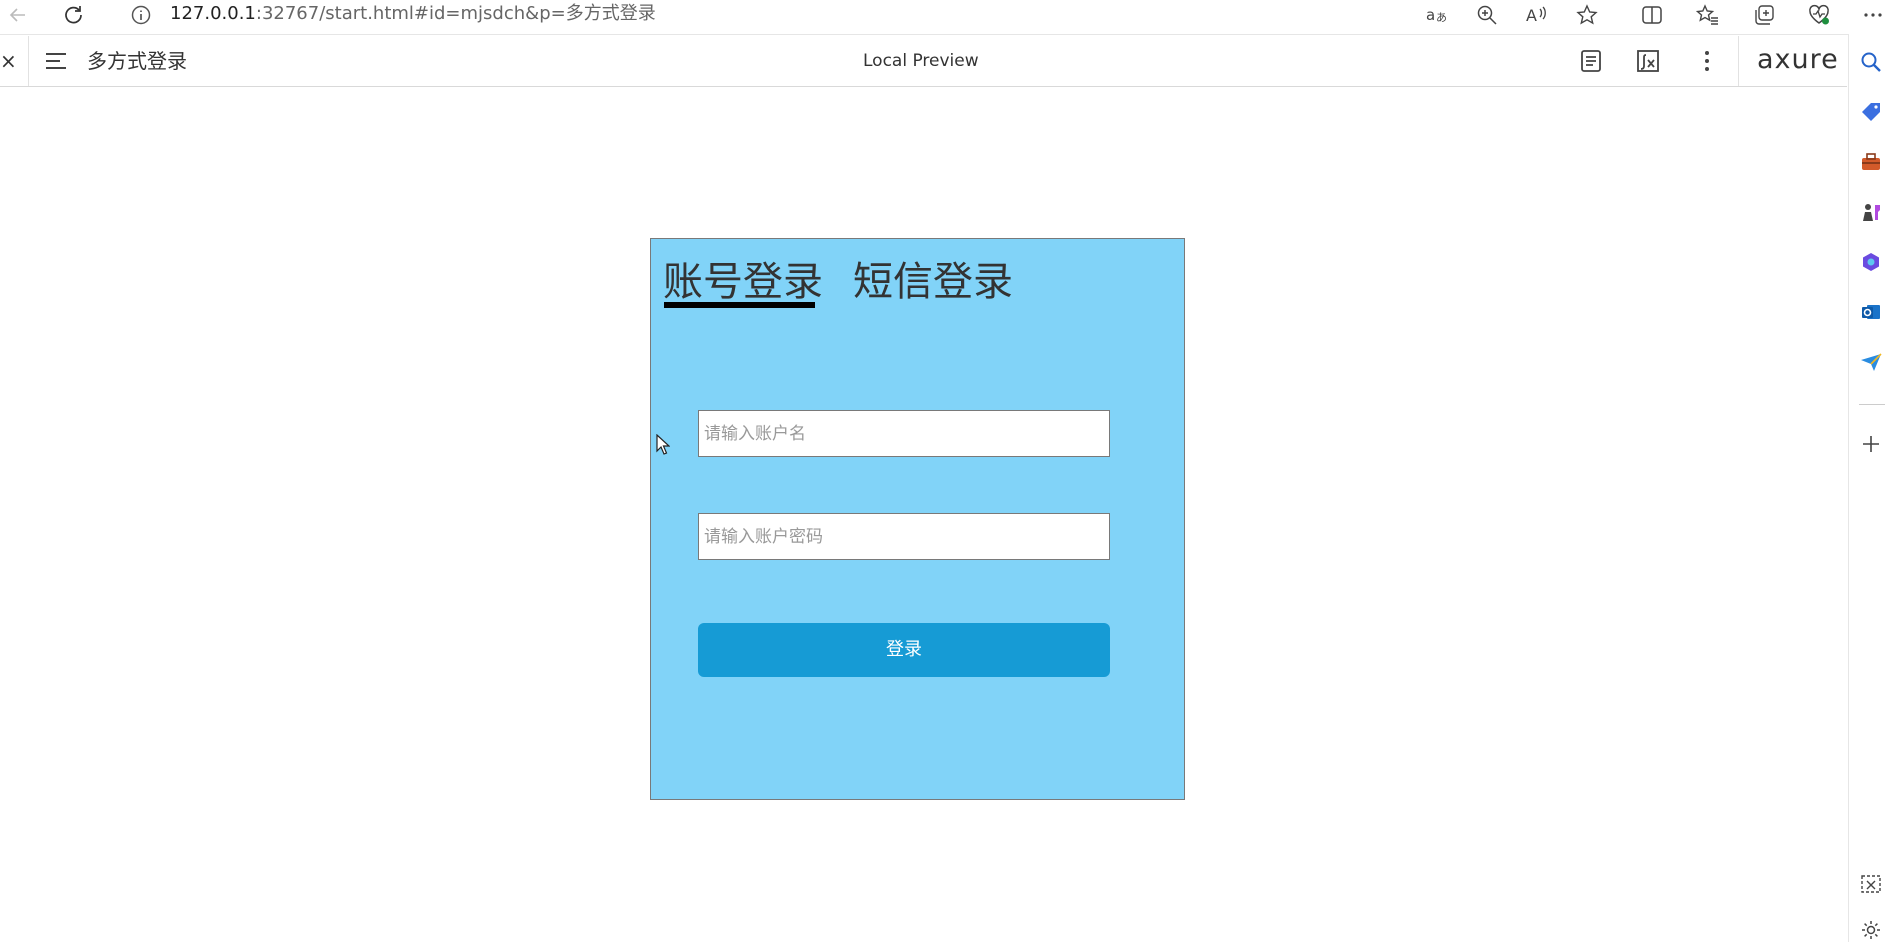 The height and width of the screenshot is (942, 1892). Describe the element at coordinates (137, 61) in the screenshot. I see `page-title: 多方式登录` at that location.